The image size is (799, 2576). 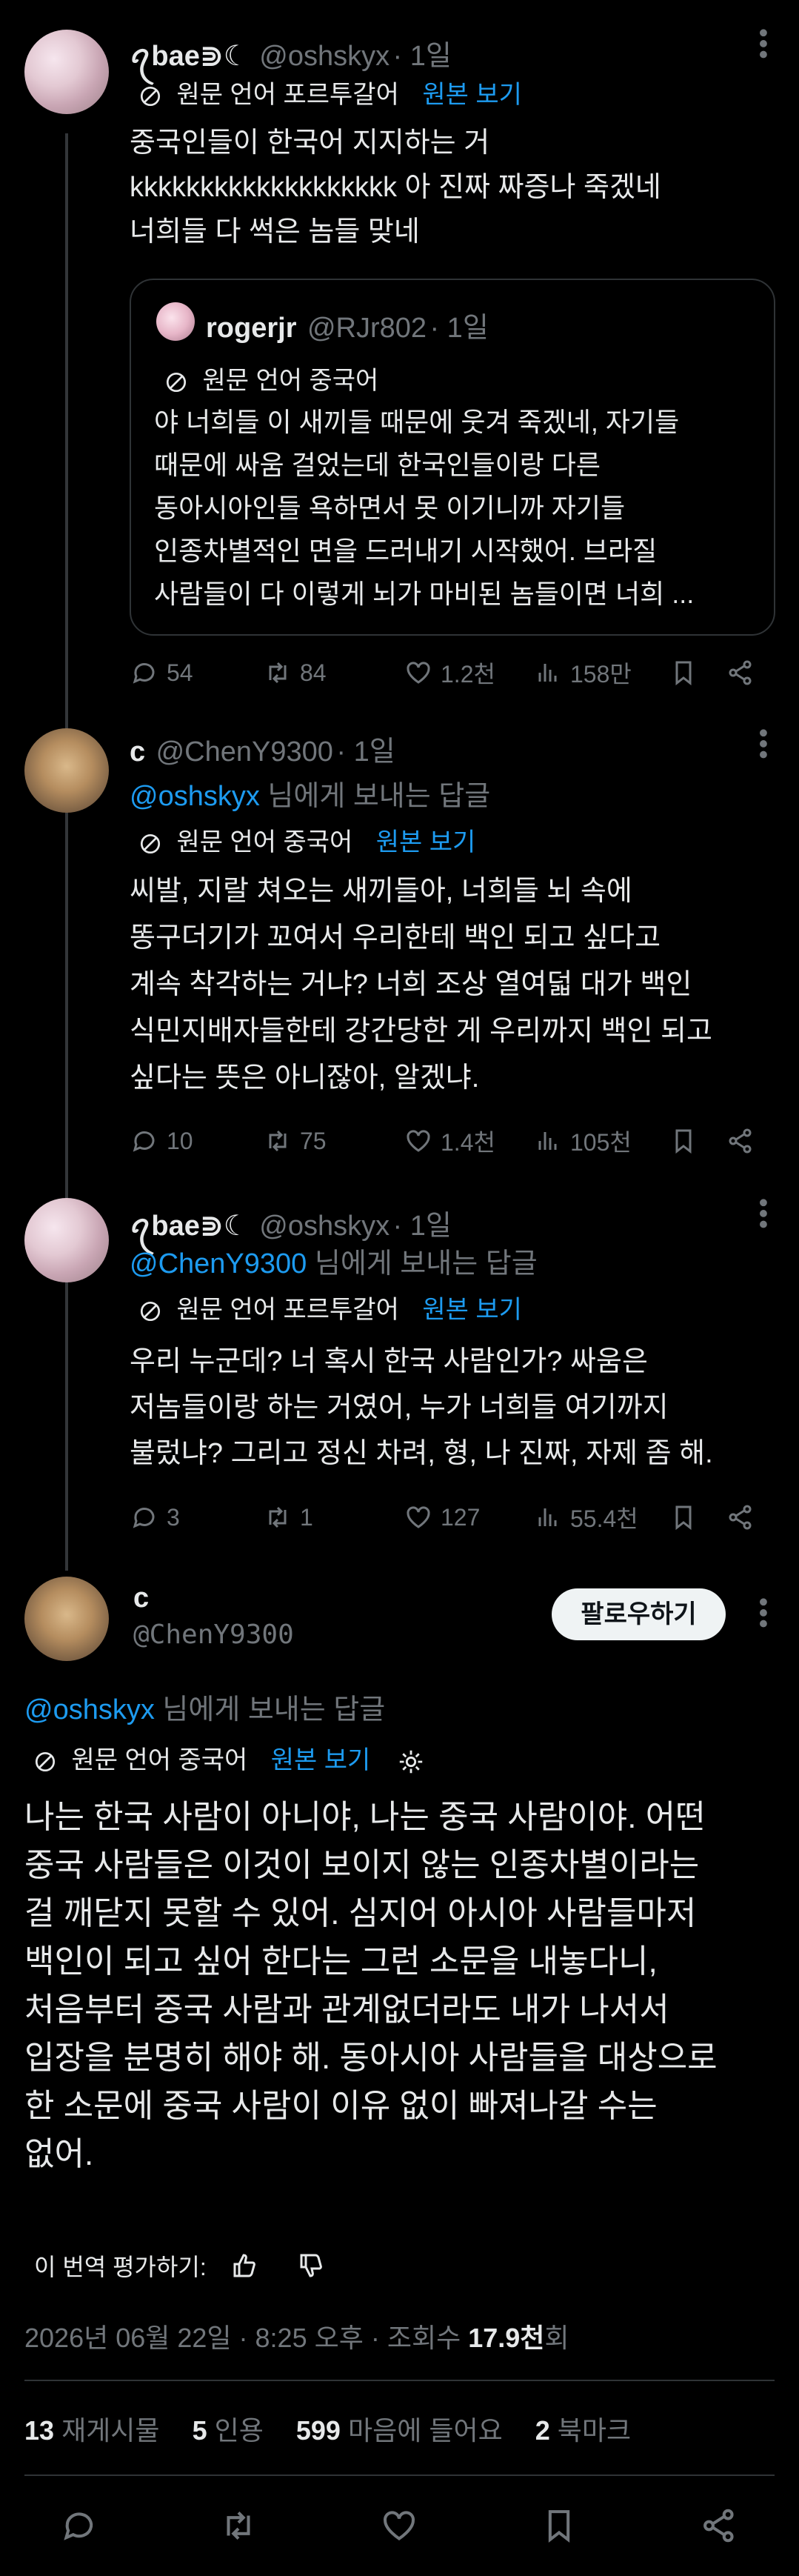 I want to click on repost-count-stat: 13 재게시물, so click(x=92, y=2430).